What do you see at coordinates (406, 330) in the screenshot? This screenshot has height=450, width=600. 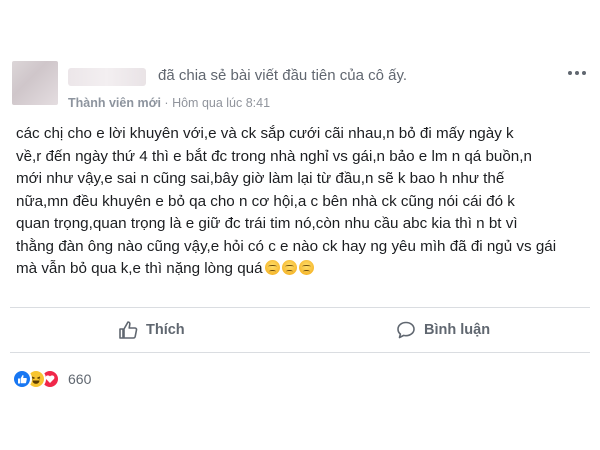 I see `comment-icon` at bounding box center [406, 330].